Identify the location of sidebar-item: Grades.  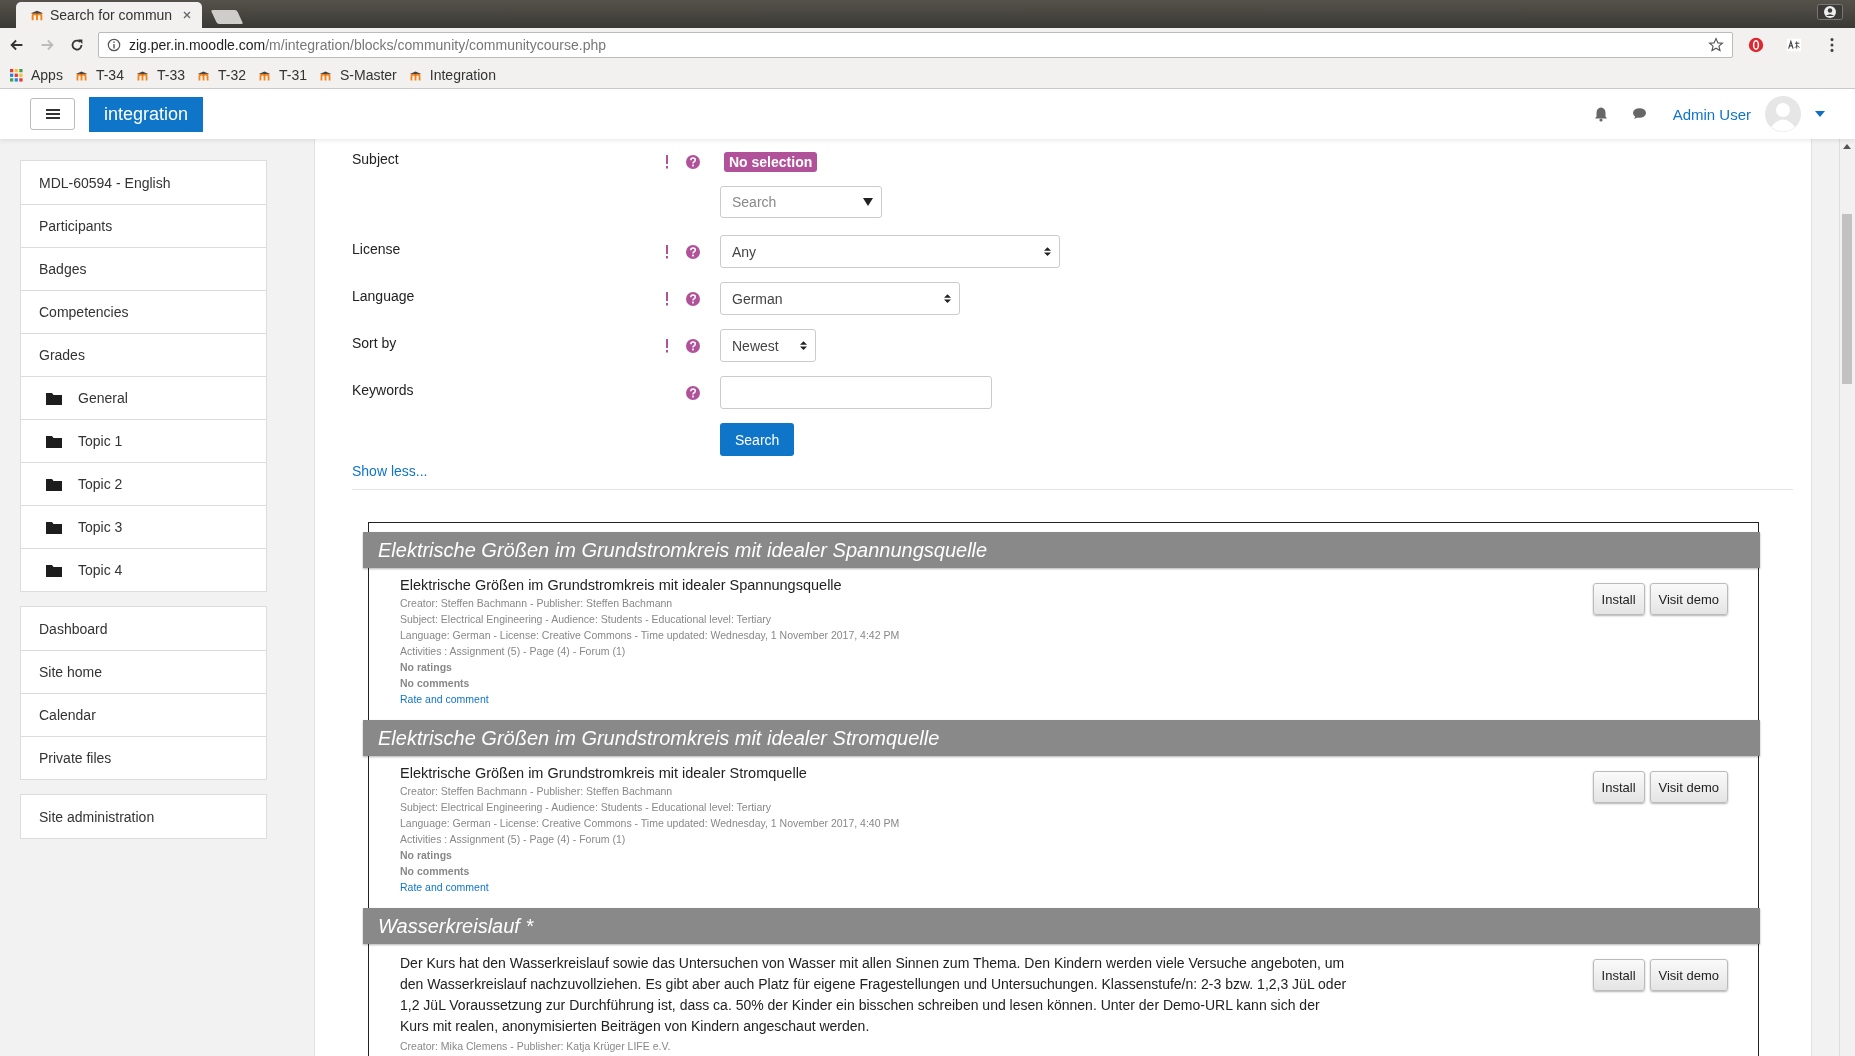
(143, 354).